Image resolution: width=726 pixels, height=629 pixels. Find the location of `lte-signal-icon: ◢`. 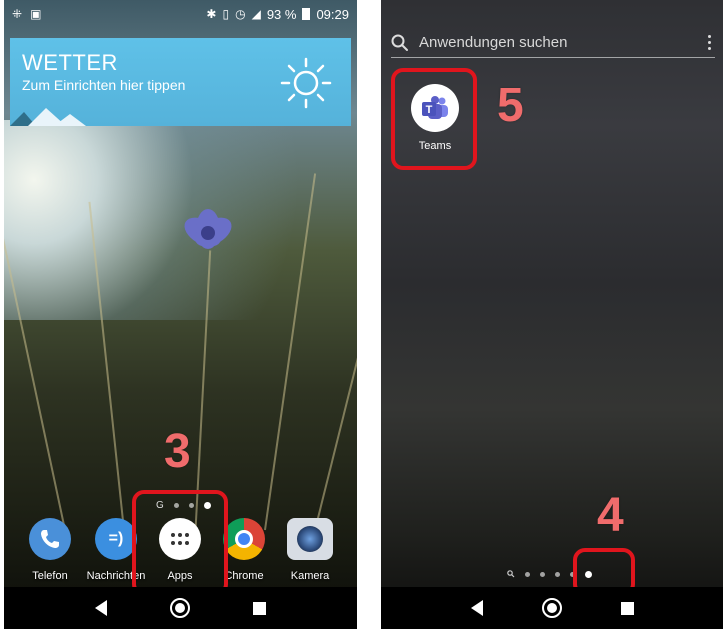

lte-signal-icon: ◢ is located at coordinates (256, 14).